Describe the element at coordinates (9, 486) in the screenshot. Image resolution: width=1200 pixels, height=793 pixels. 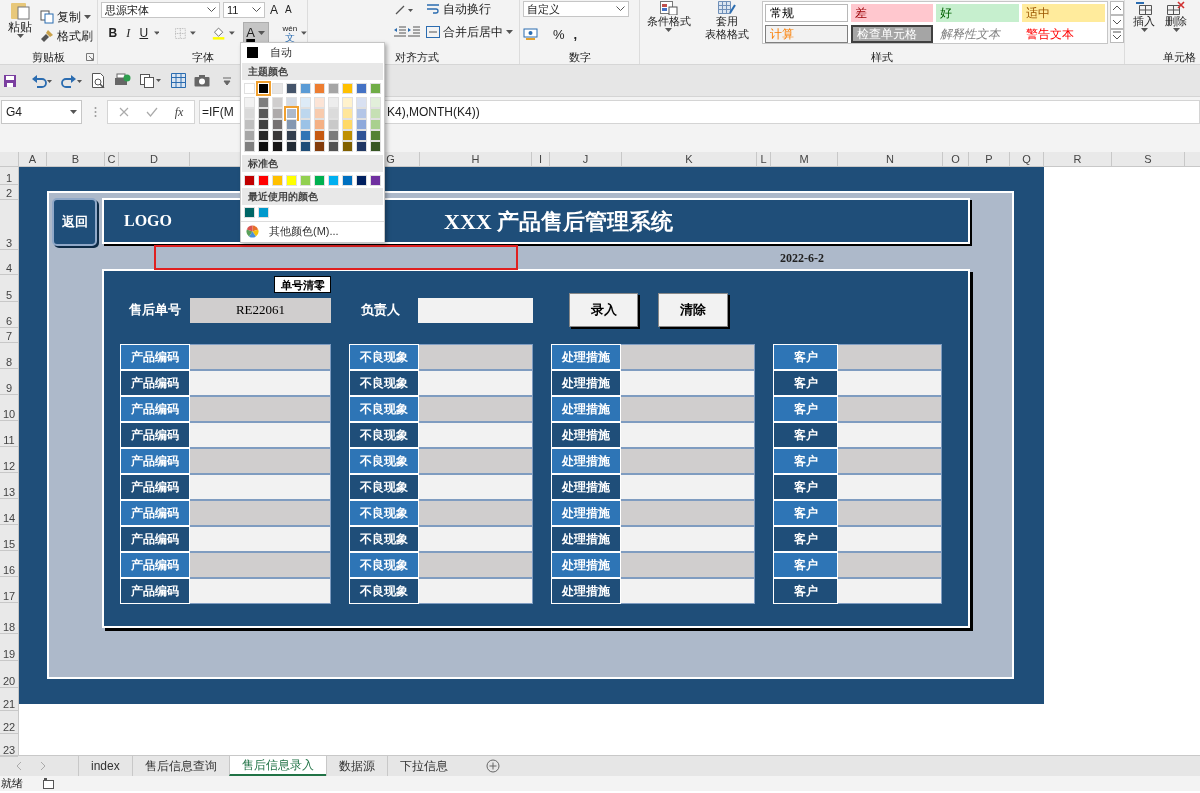
I see `row-header: 13` at that location.